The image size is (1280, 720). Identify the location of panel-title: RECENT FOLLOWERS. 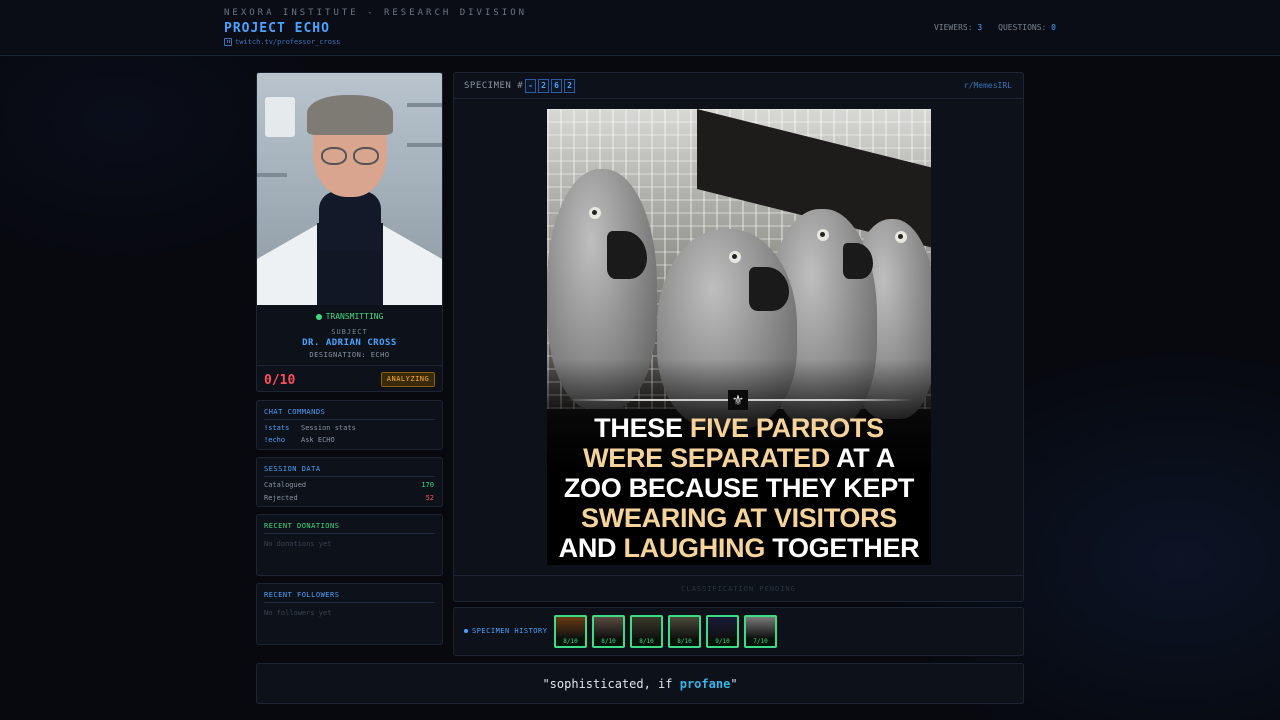
(302, 595).